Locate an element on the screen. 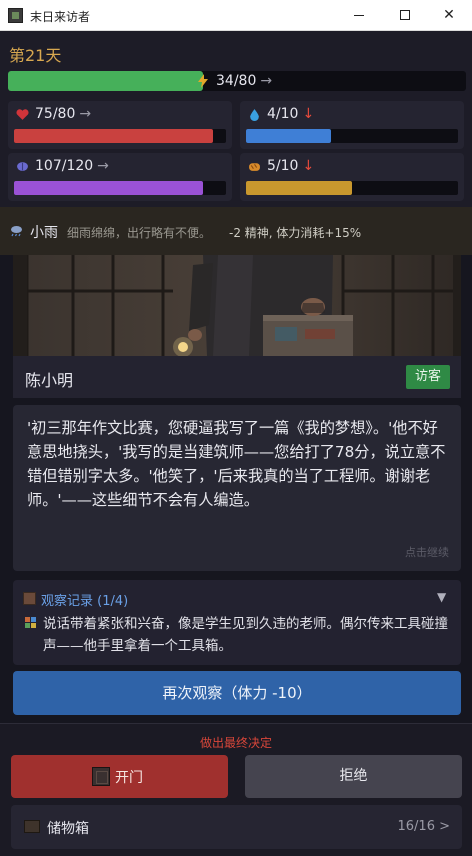 The height and width of the screenshot is (856, 472). heart-icon is located at coordinates (22, 114).